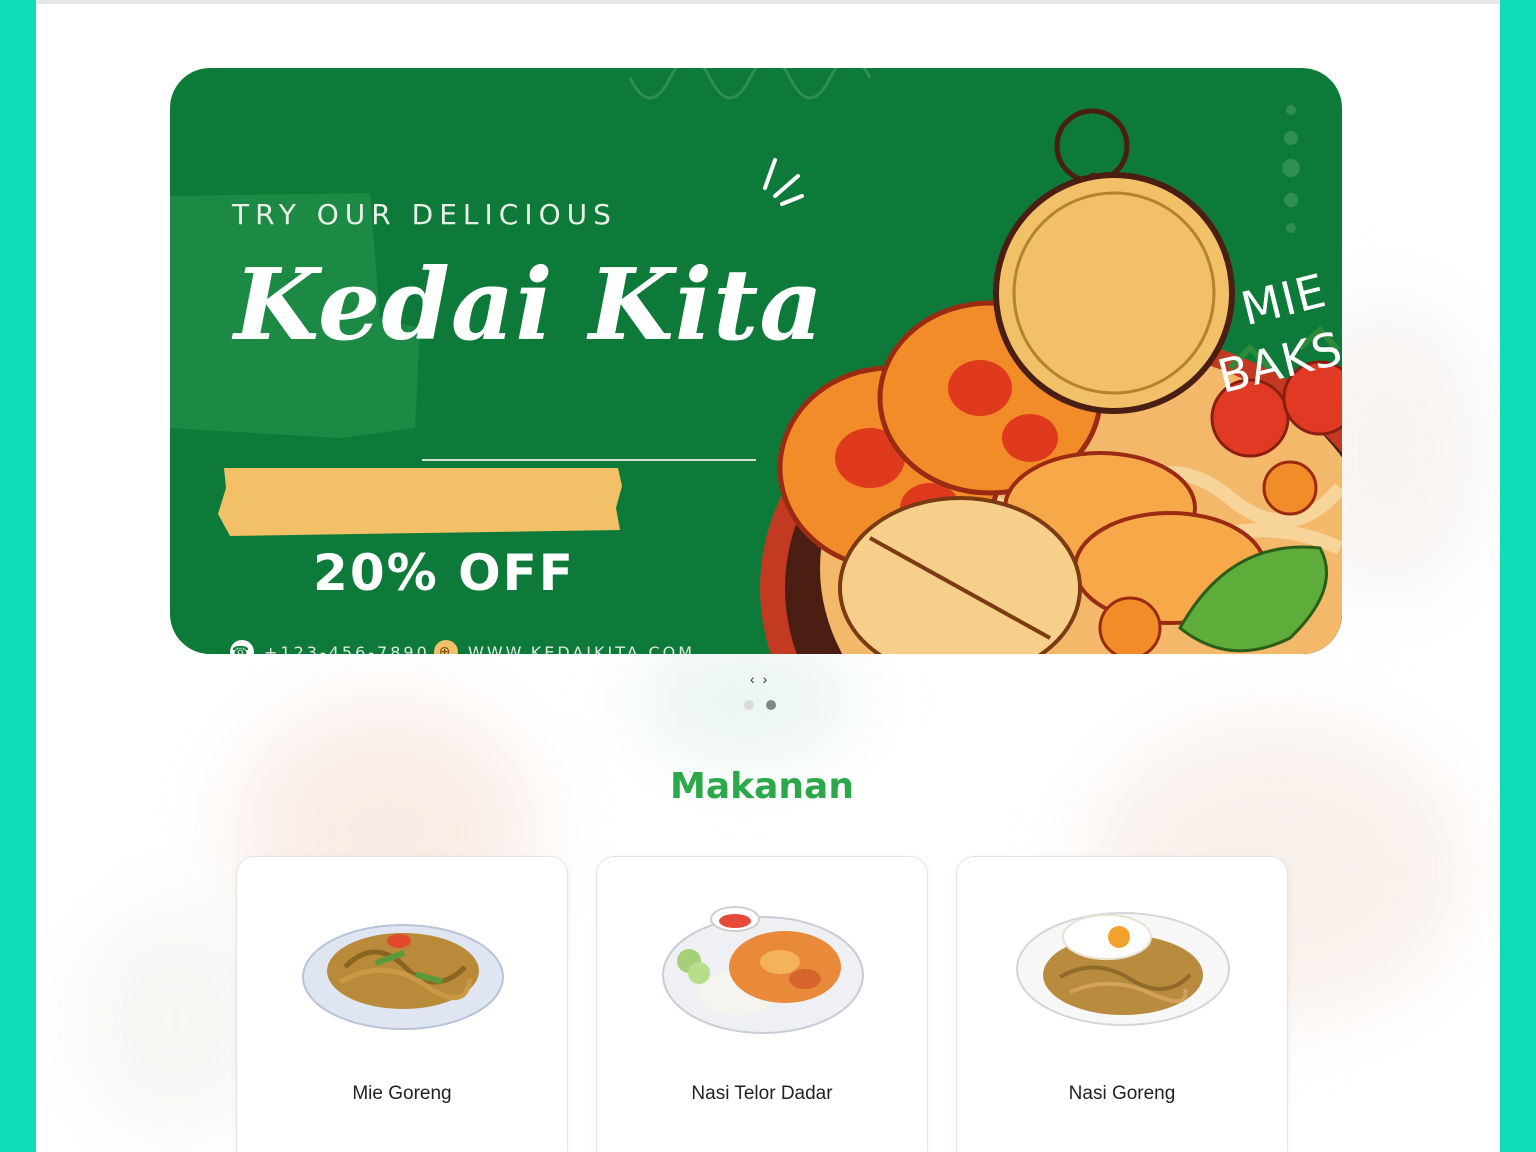 This screenshot has width=1536, height=1152. I want to click on mie-goreng-image, so click(403, 977).